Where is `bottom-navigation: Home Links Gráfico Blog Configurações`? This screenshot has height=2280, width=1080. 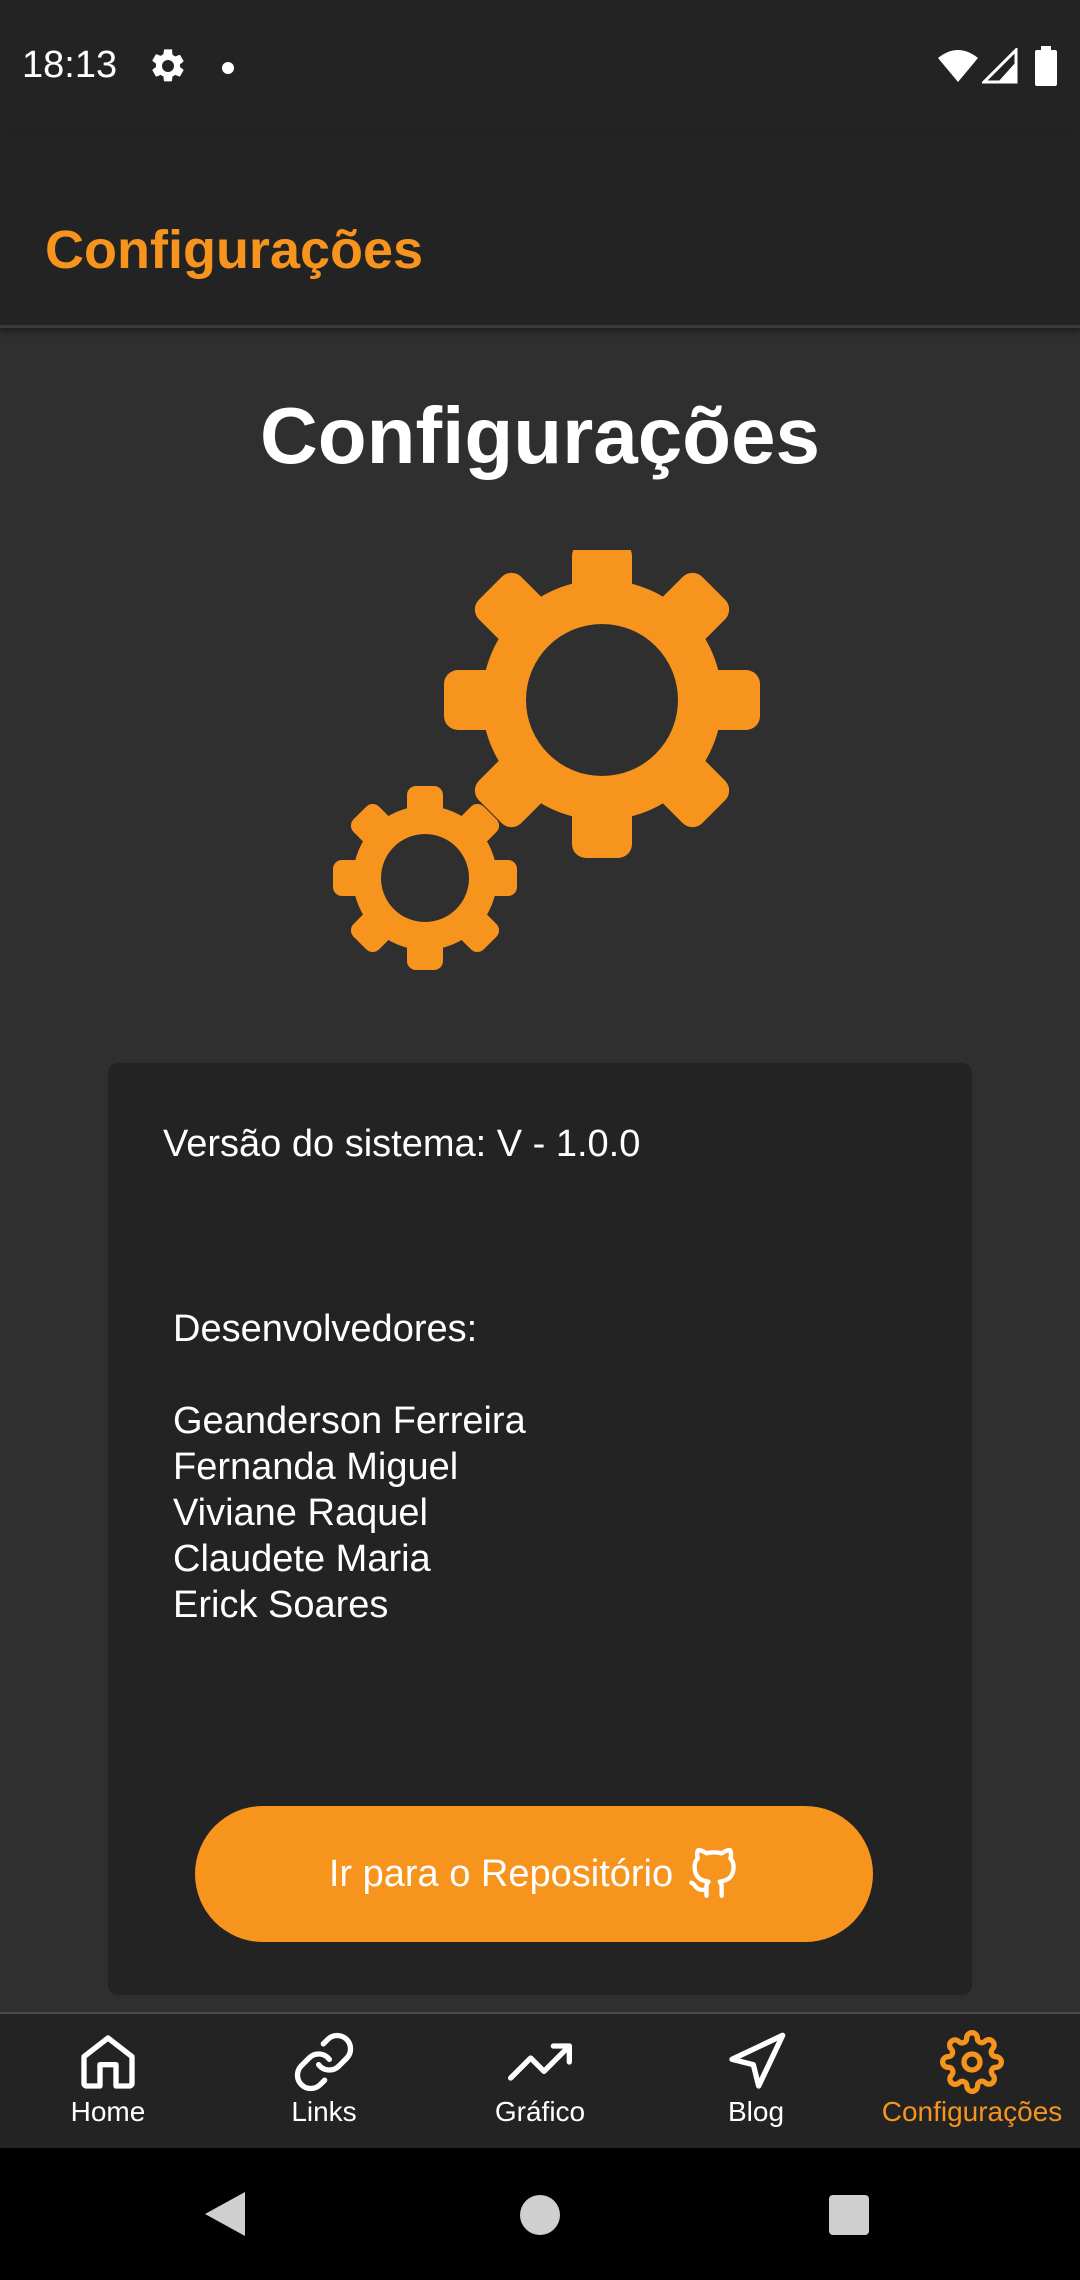
bottom-navigation: Home Links Gráfico Blog Configurações is located at coordinates (540, 2081).